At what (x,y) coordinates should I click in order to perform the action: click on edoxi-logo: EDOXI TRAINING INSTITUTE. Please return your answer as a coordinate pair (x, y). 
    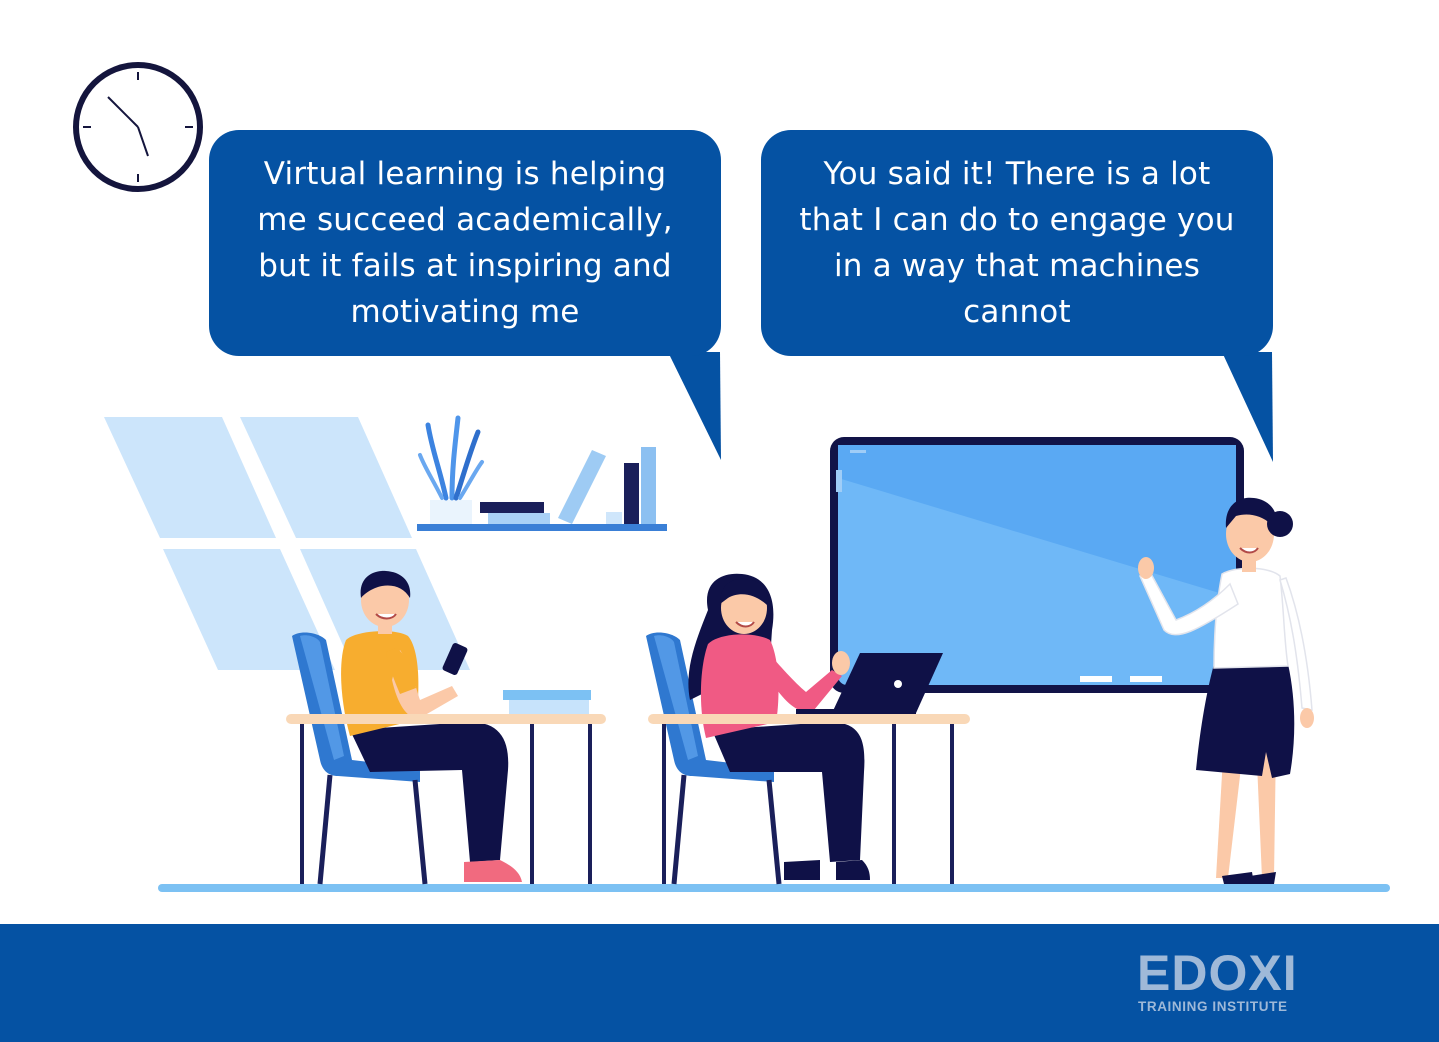
    Looking at the image, I should click on (1229, 983).